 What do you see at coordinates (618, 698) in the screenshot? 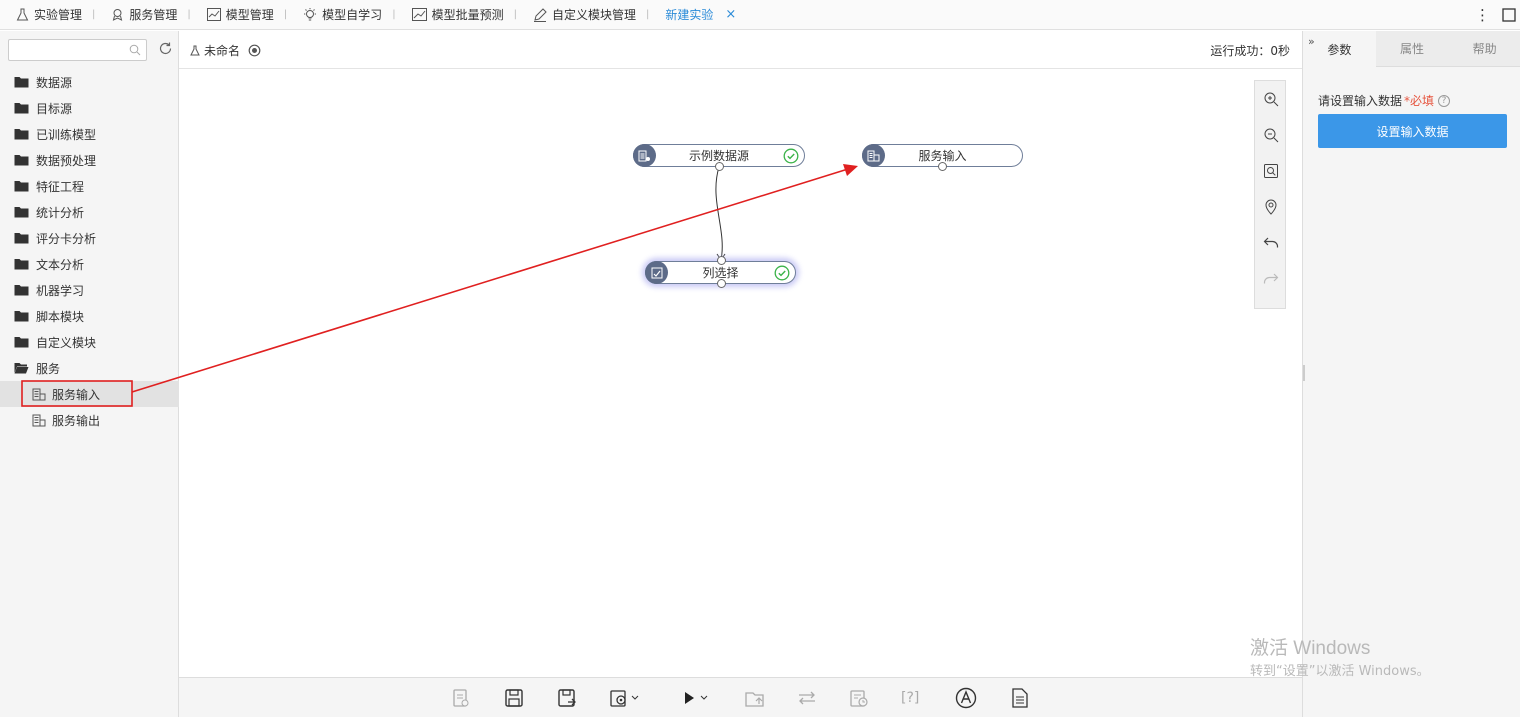
I see `gear-doc-icon` at bounding box center [618, 698].